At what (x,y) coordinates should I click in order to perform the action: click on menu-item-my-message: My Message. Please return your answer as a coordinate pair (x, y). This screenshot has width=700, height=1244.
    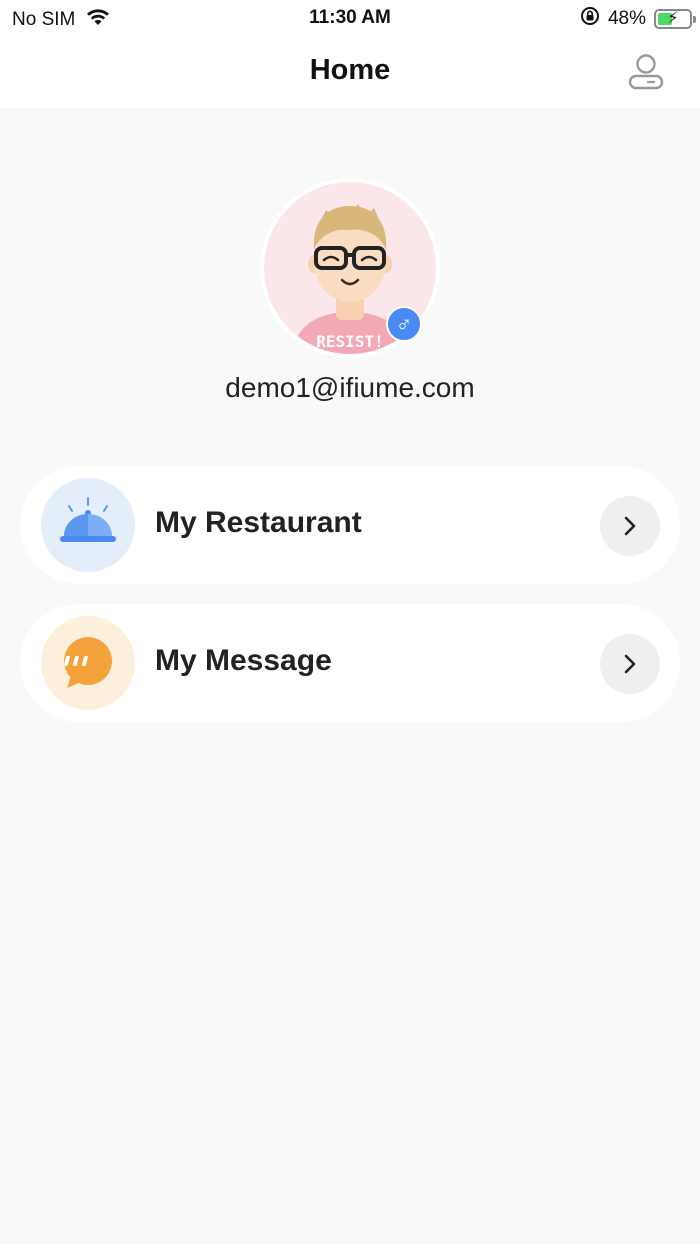
    Looking at the image, I should click on (350, 663).